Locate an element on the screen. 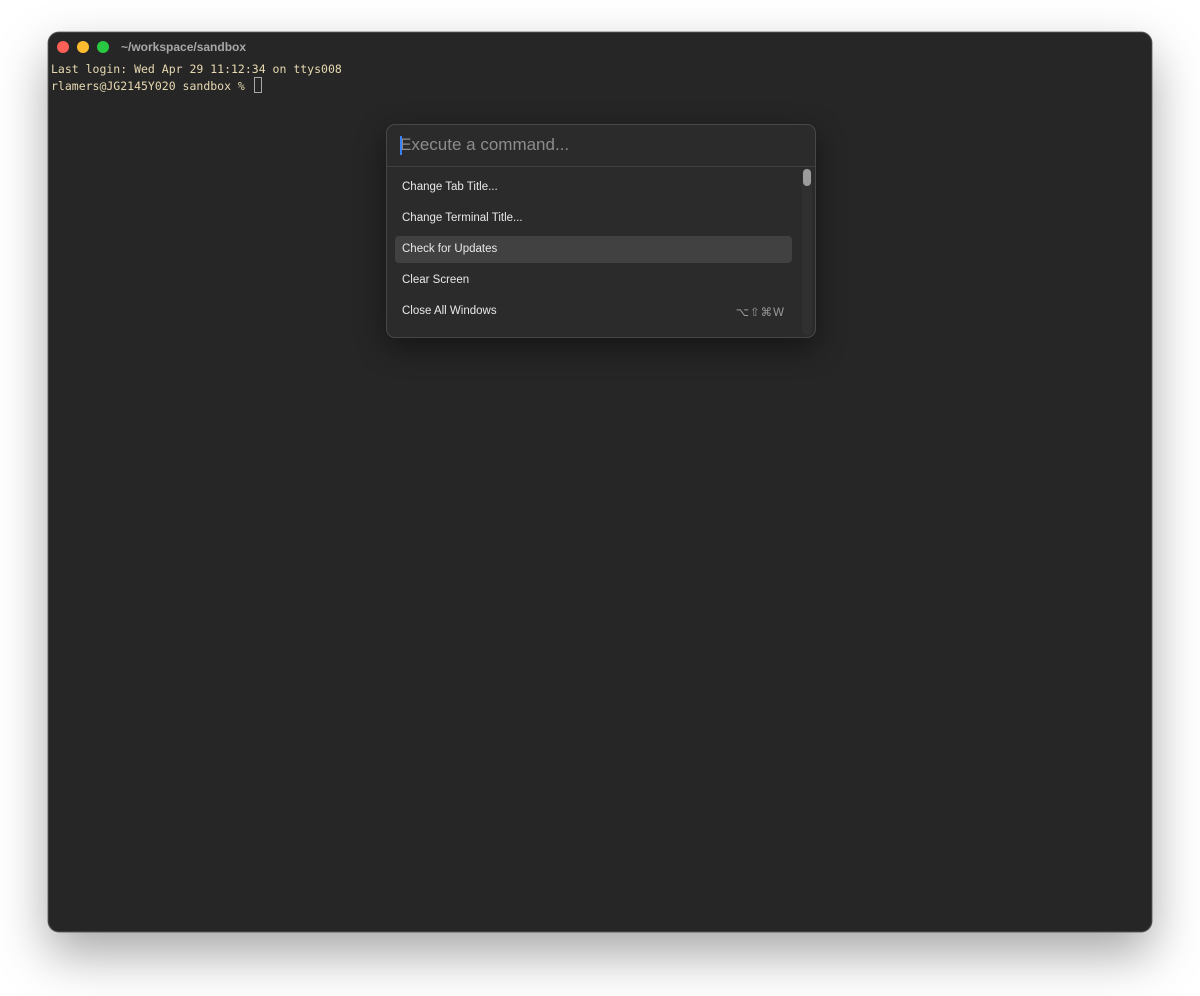 This screenshot has width=1200, height=996. command-item-clear-screen: Clear Screen is located at coordinates (593, 280).